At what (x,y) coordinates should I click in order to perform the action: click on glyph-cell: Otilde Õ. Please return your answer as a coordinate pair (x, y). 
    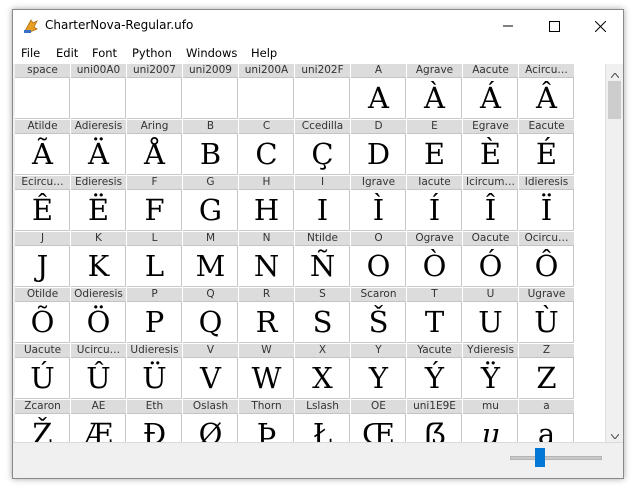
    Looking at the image, I should click on (42, 315).